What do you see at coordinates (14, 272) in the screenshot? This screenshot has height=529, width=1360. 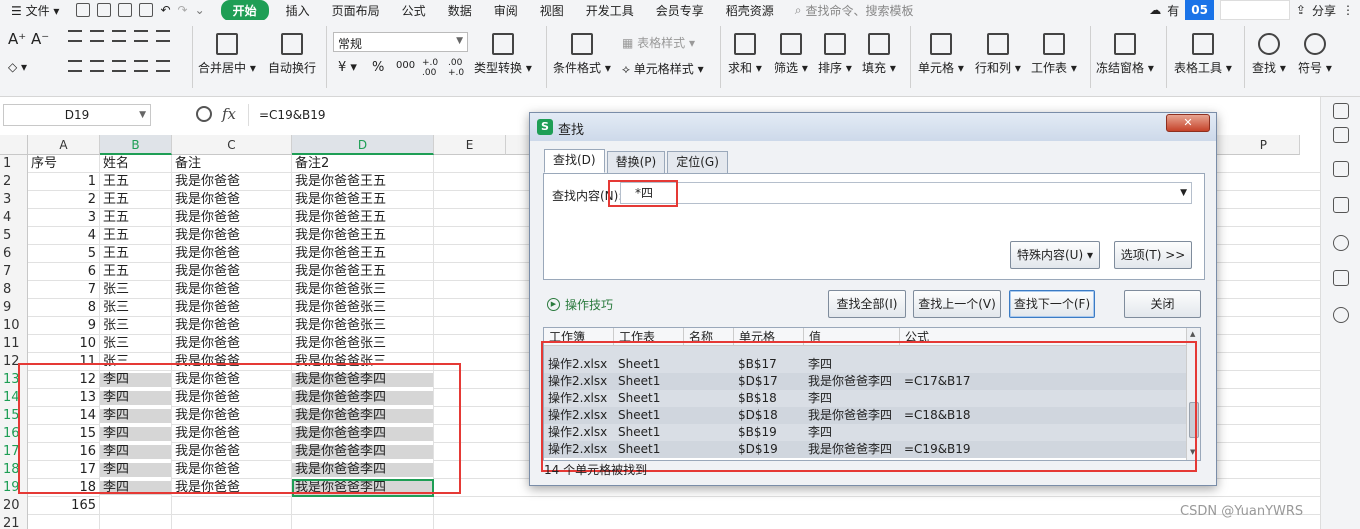 I see `row-header: 7` at bounding box center [14, 272].